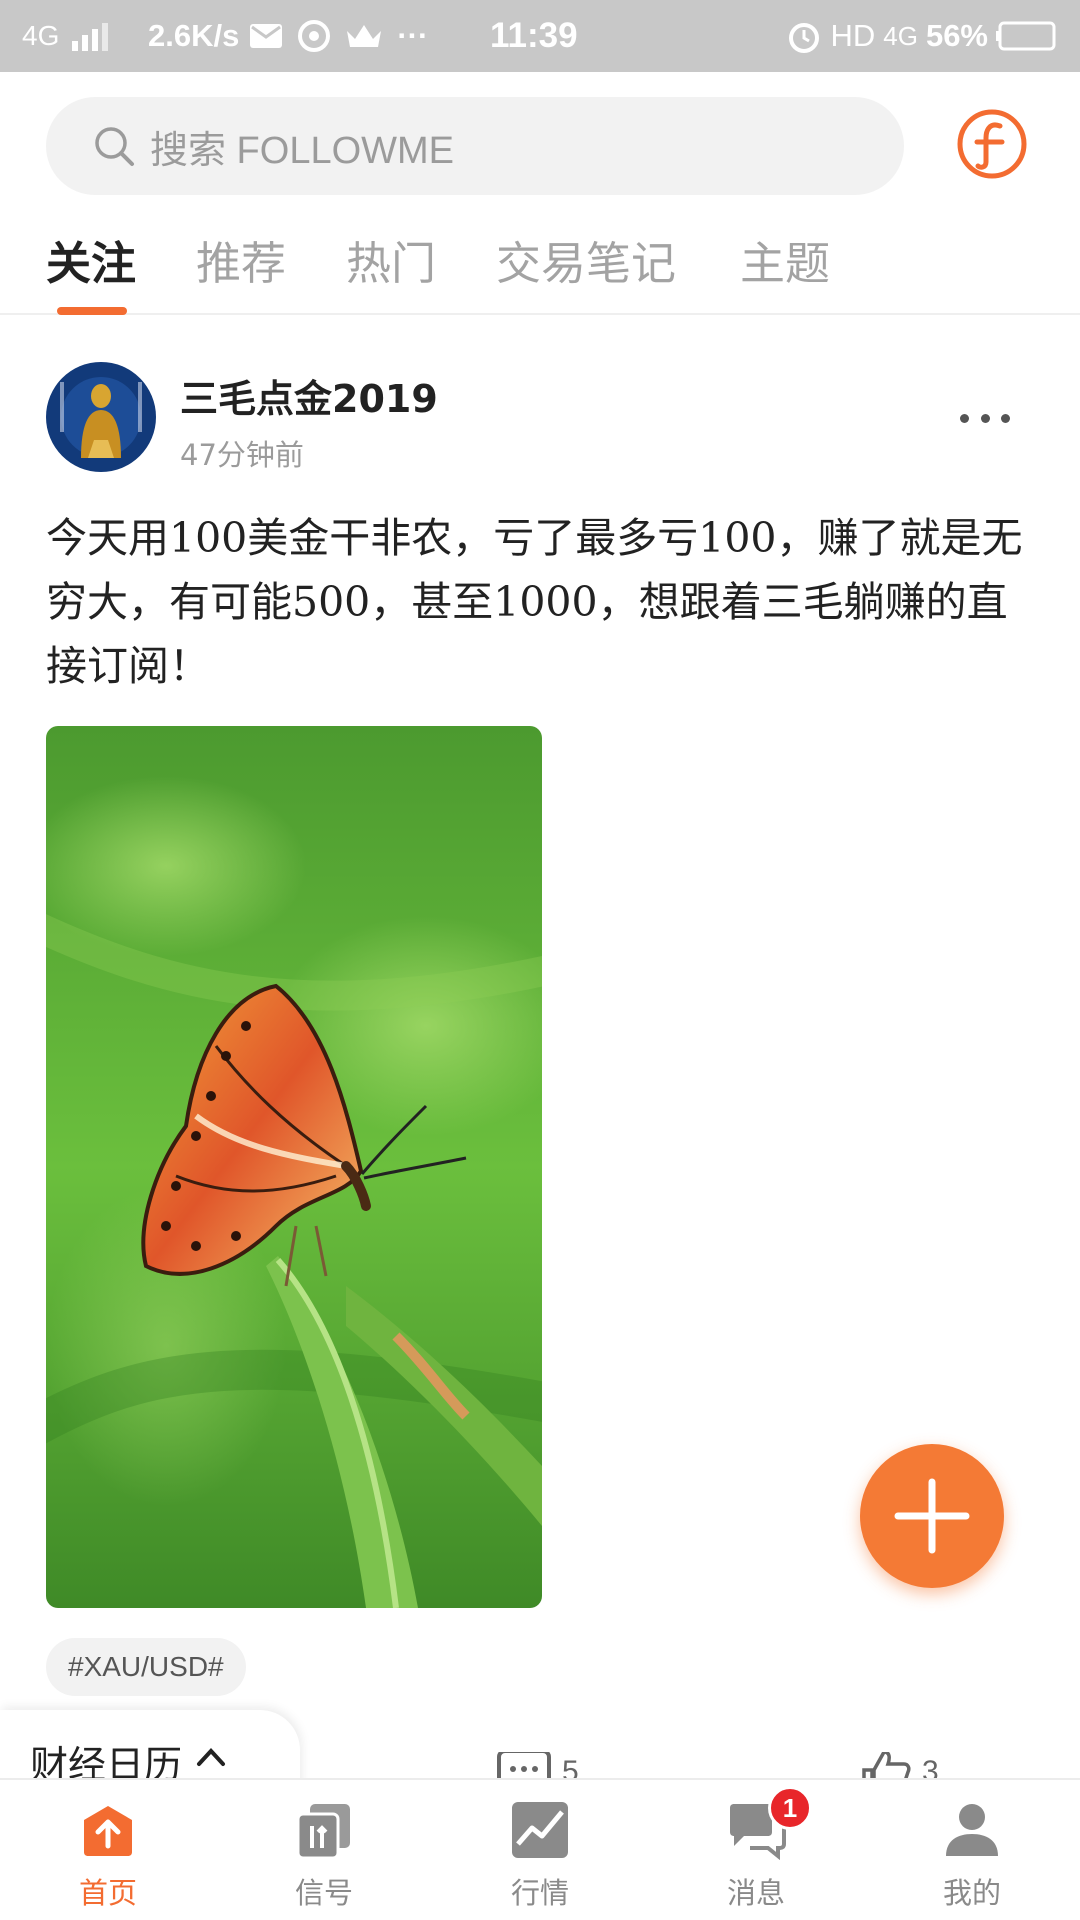 The image size is (1080, 1920). What do you see at coordinates (985, 418) in the screenshot?
I see `more-options-icon` at bounding box center [985, 418].